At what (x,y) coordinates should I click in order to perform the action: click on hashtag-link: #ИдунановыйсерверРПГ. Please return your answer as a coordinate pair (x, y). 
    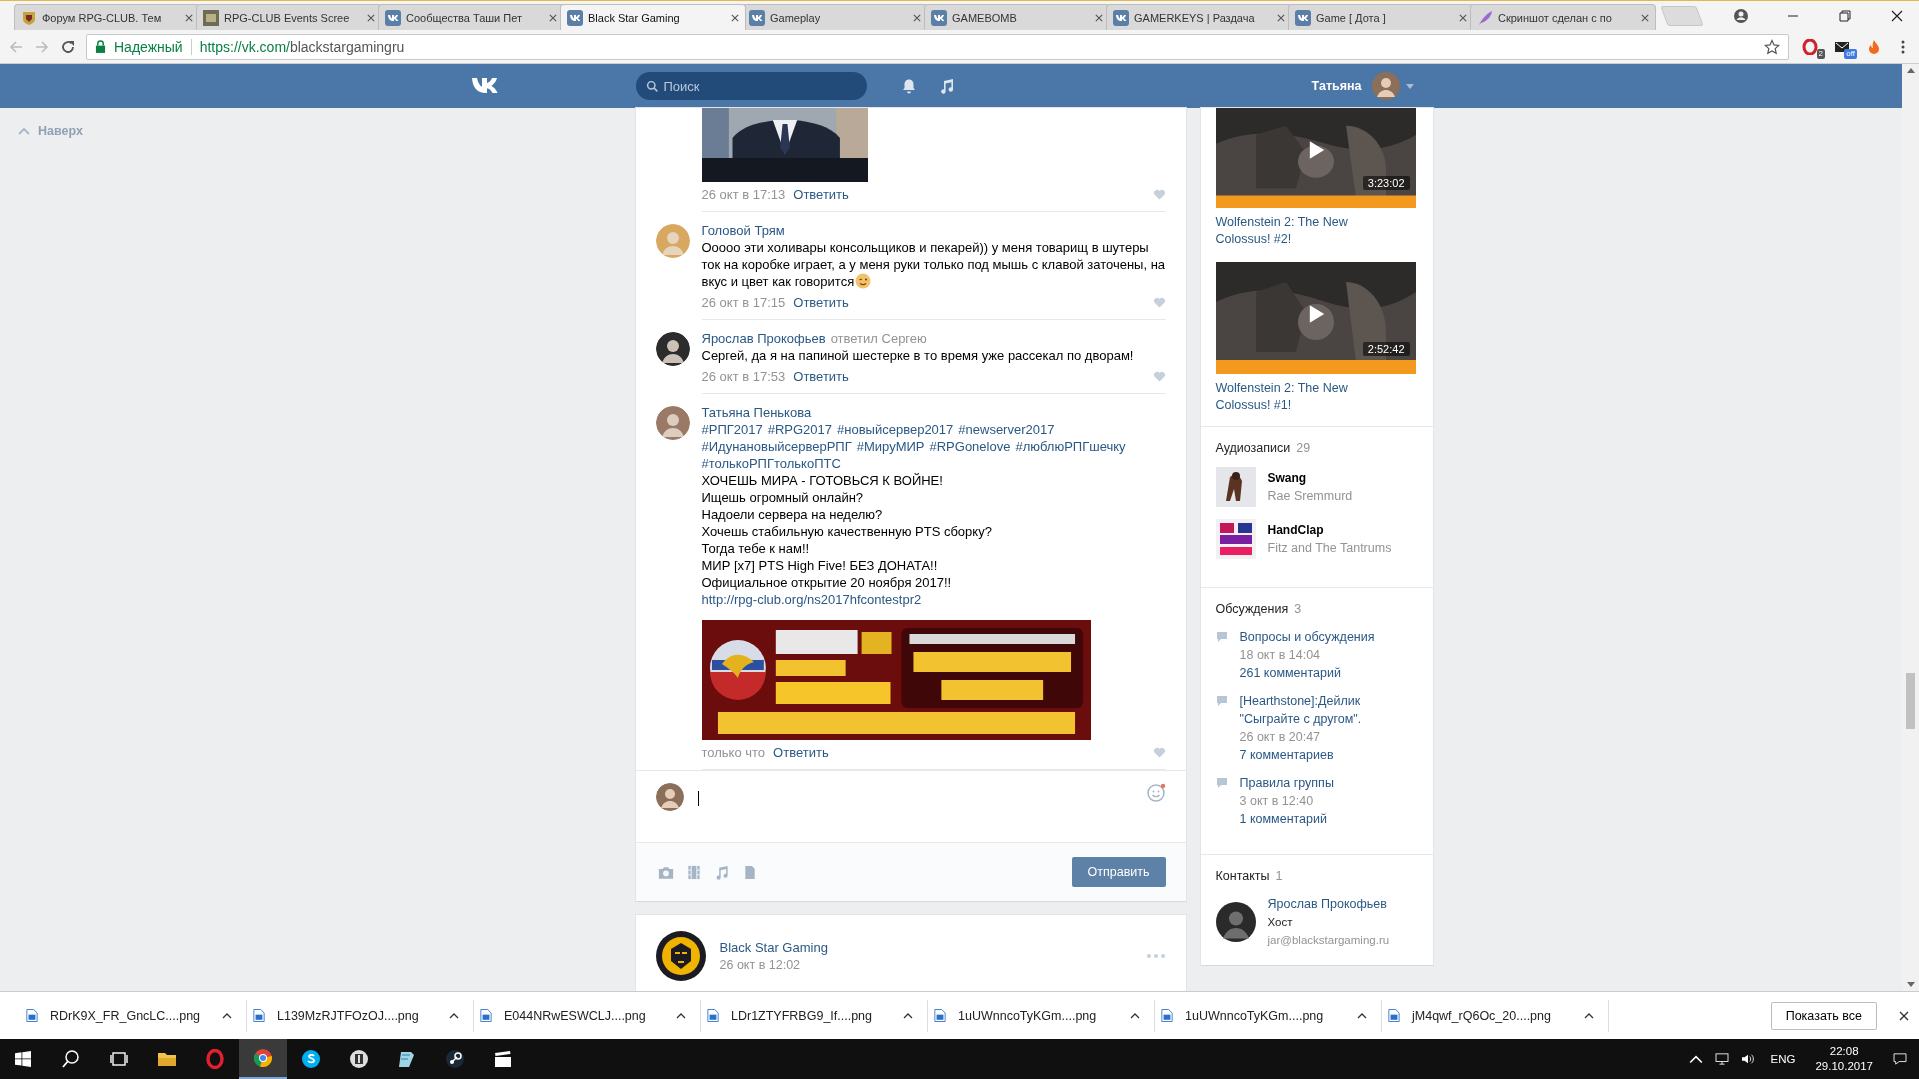
    Looking at the image, I should click on (776, 446).